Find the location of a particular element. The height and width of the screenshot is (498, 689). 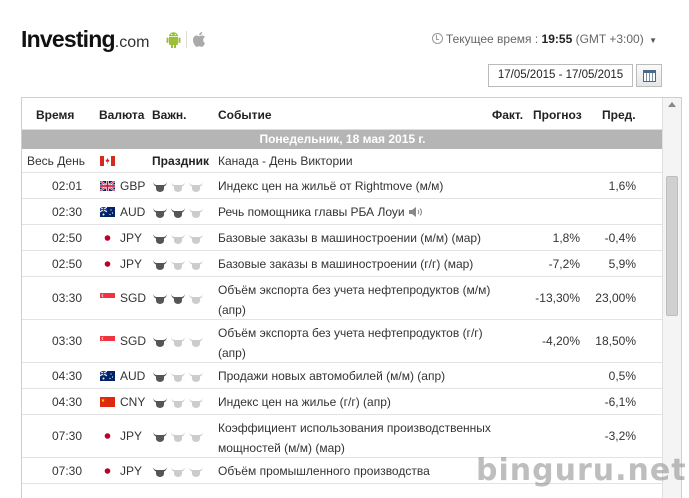

flag-ca-icon is located at coordinates (107, 161).